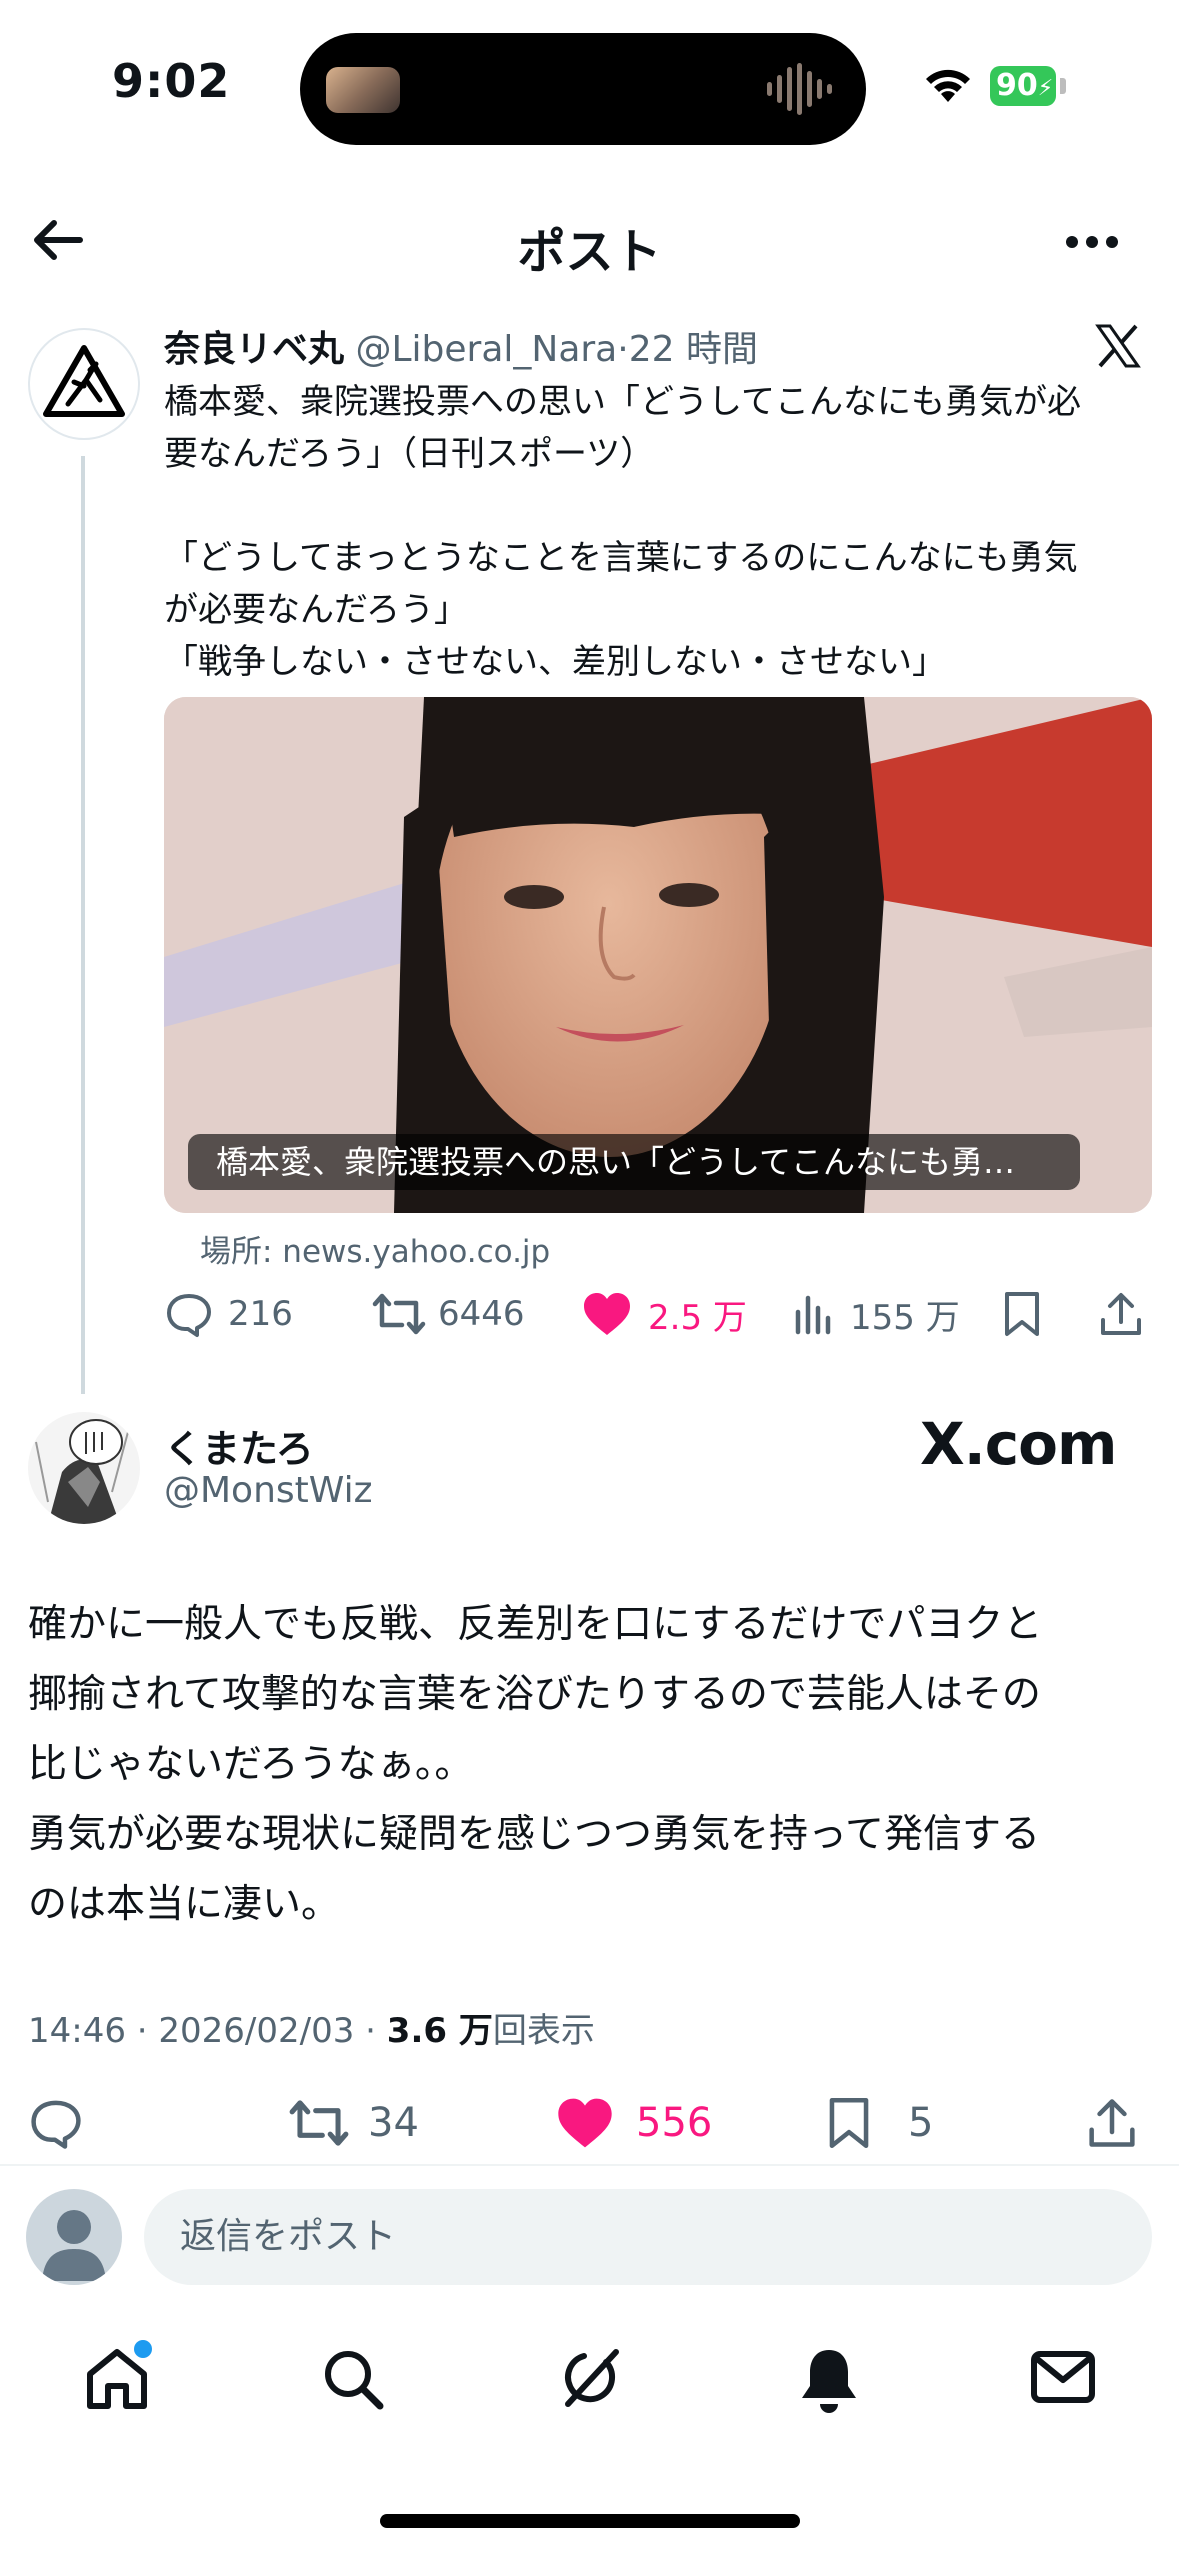  What do you see at coordinates (353, 2379) in the screenshot?
I see `search-icon` at bounding box center [353, 2379].